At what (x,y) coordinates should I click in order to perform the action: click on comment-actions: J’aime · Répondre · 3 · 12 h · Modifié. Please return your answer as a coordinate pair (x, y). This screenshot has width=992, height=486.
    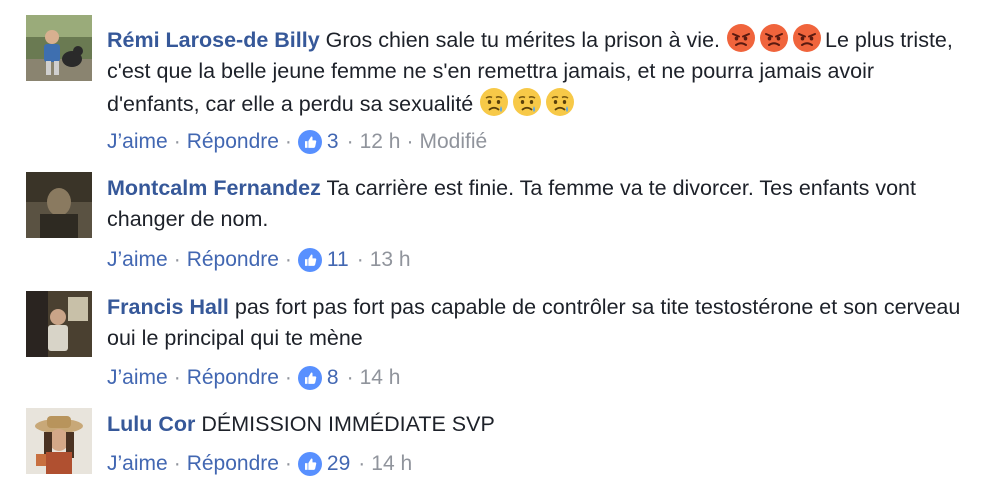
    Looking at the image, I should click on (297, 142).